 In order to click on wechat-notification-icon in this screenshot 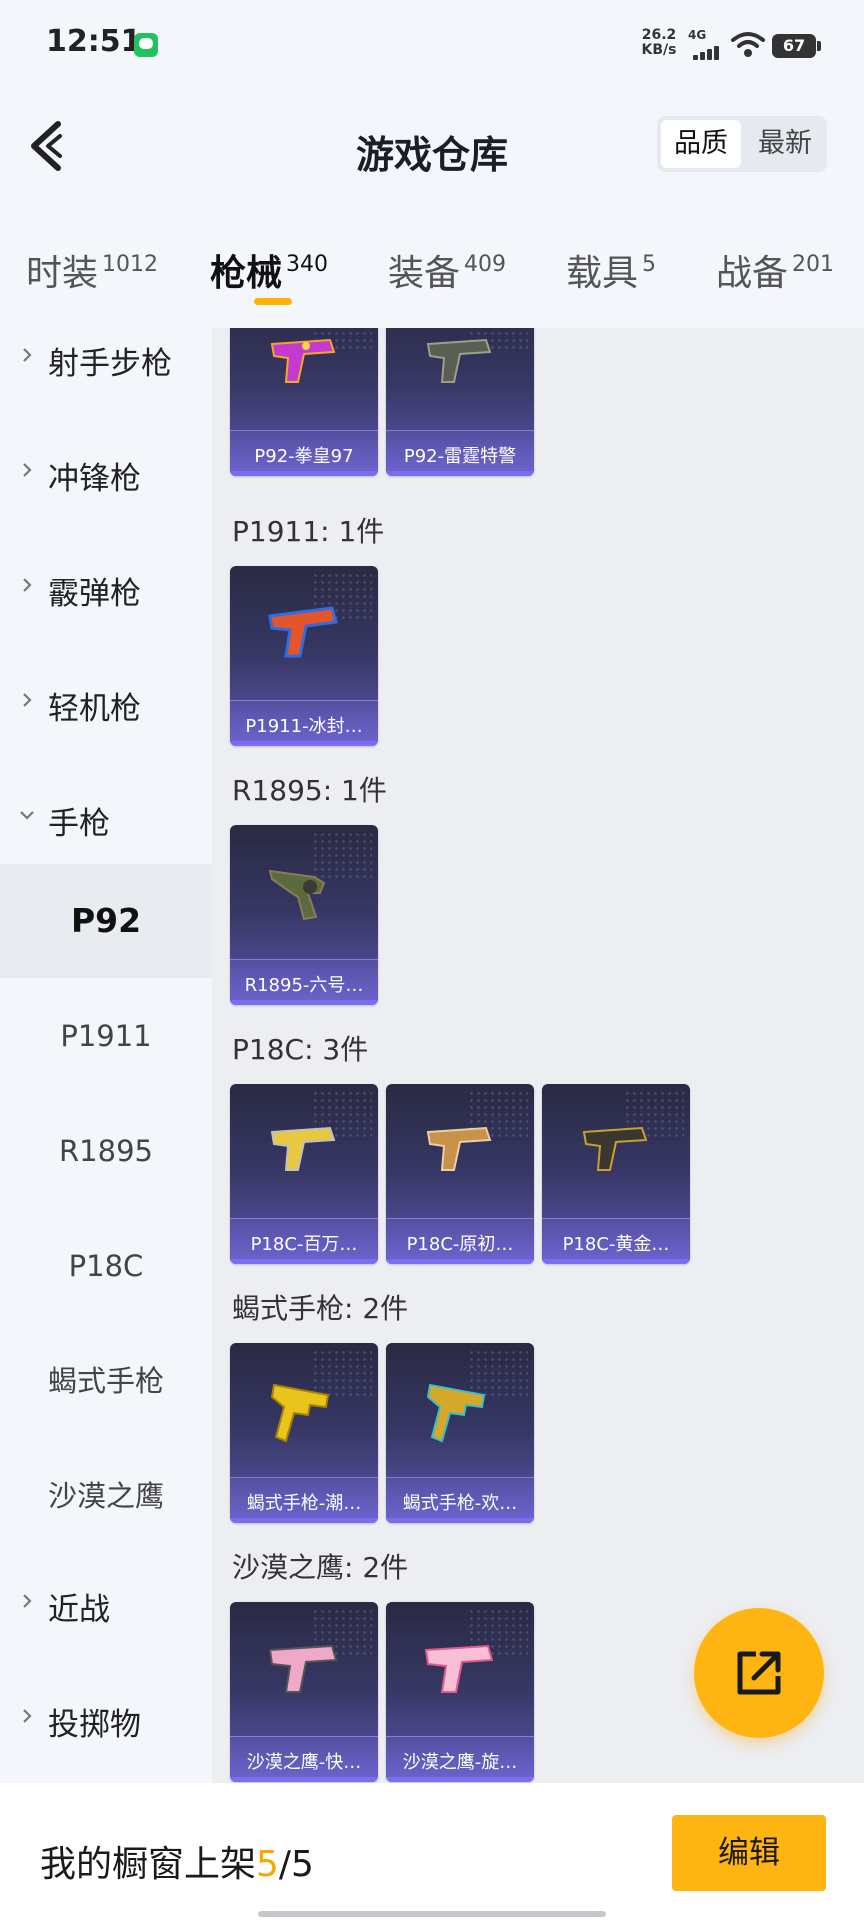, I will do `click(146, 45)`.